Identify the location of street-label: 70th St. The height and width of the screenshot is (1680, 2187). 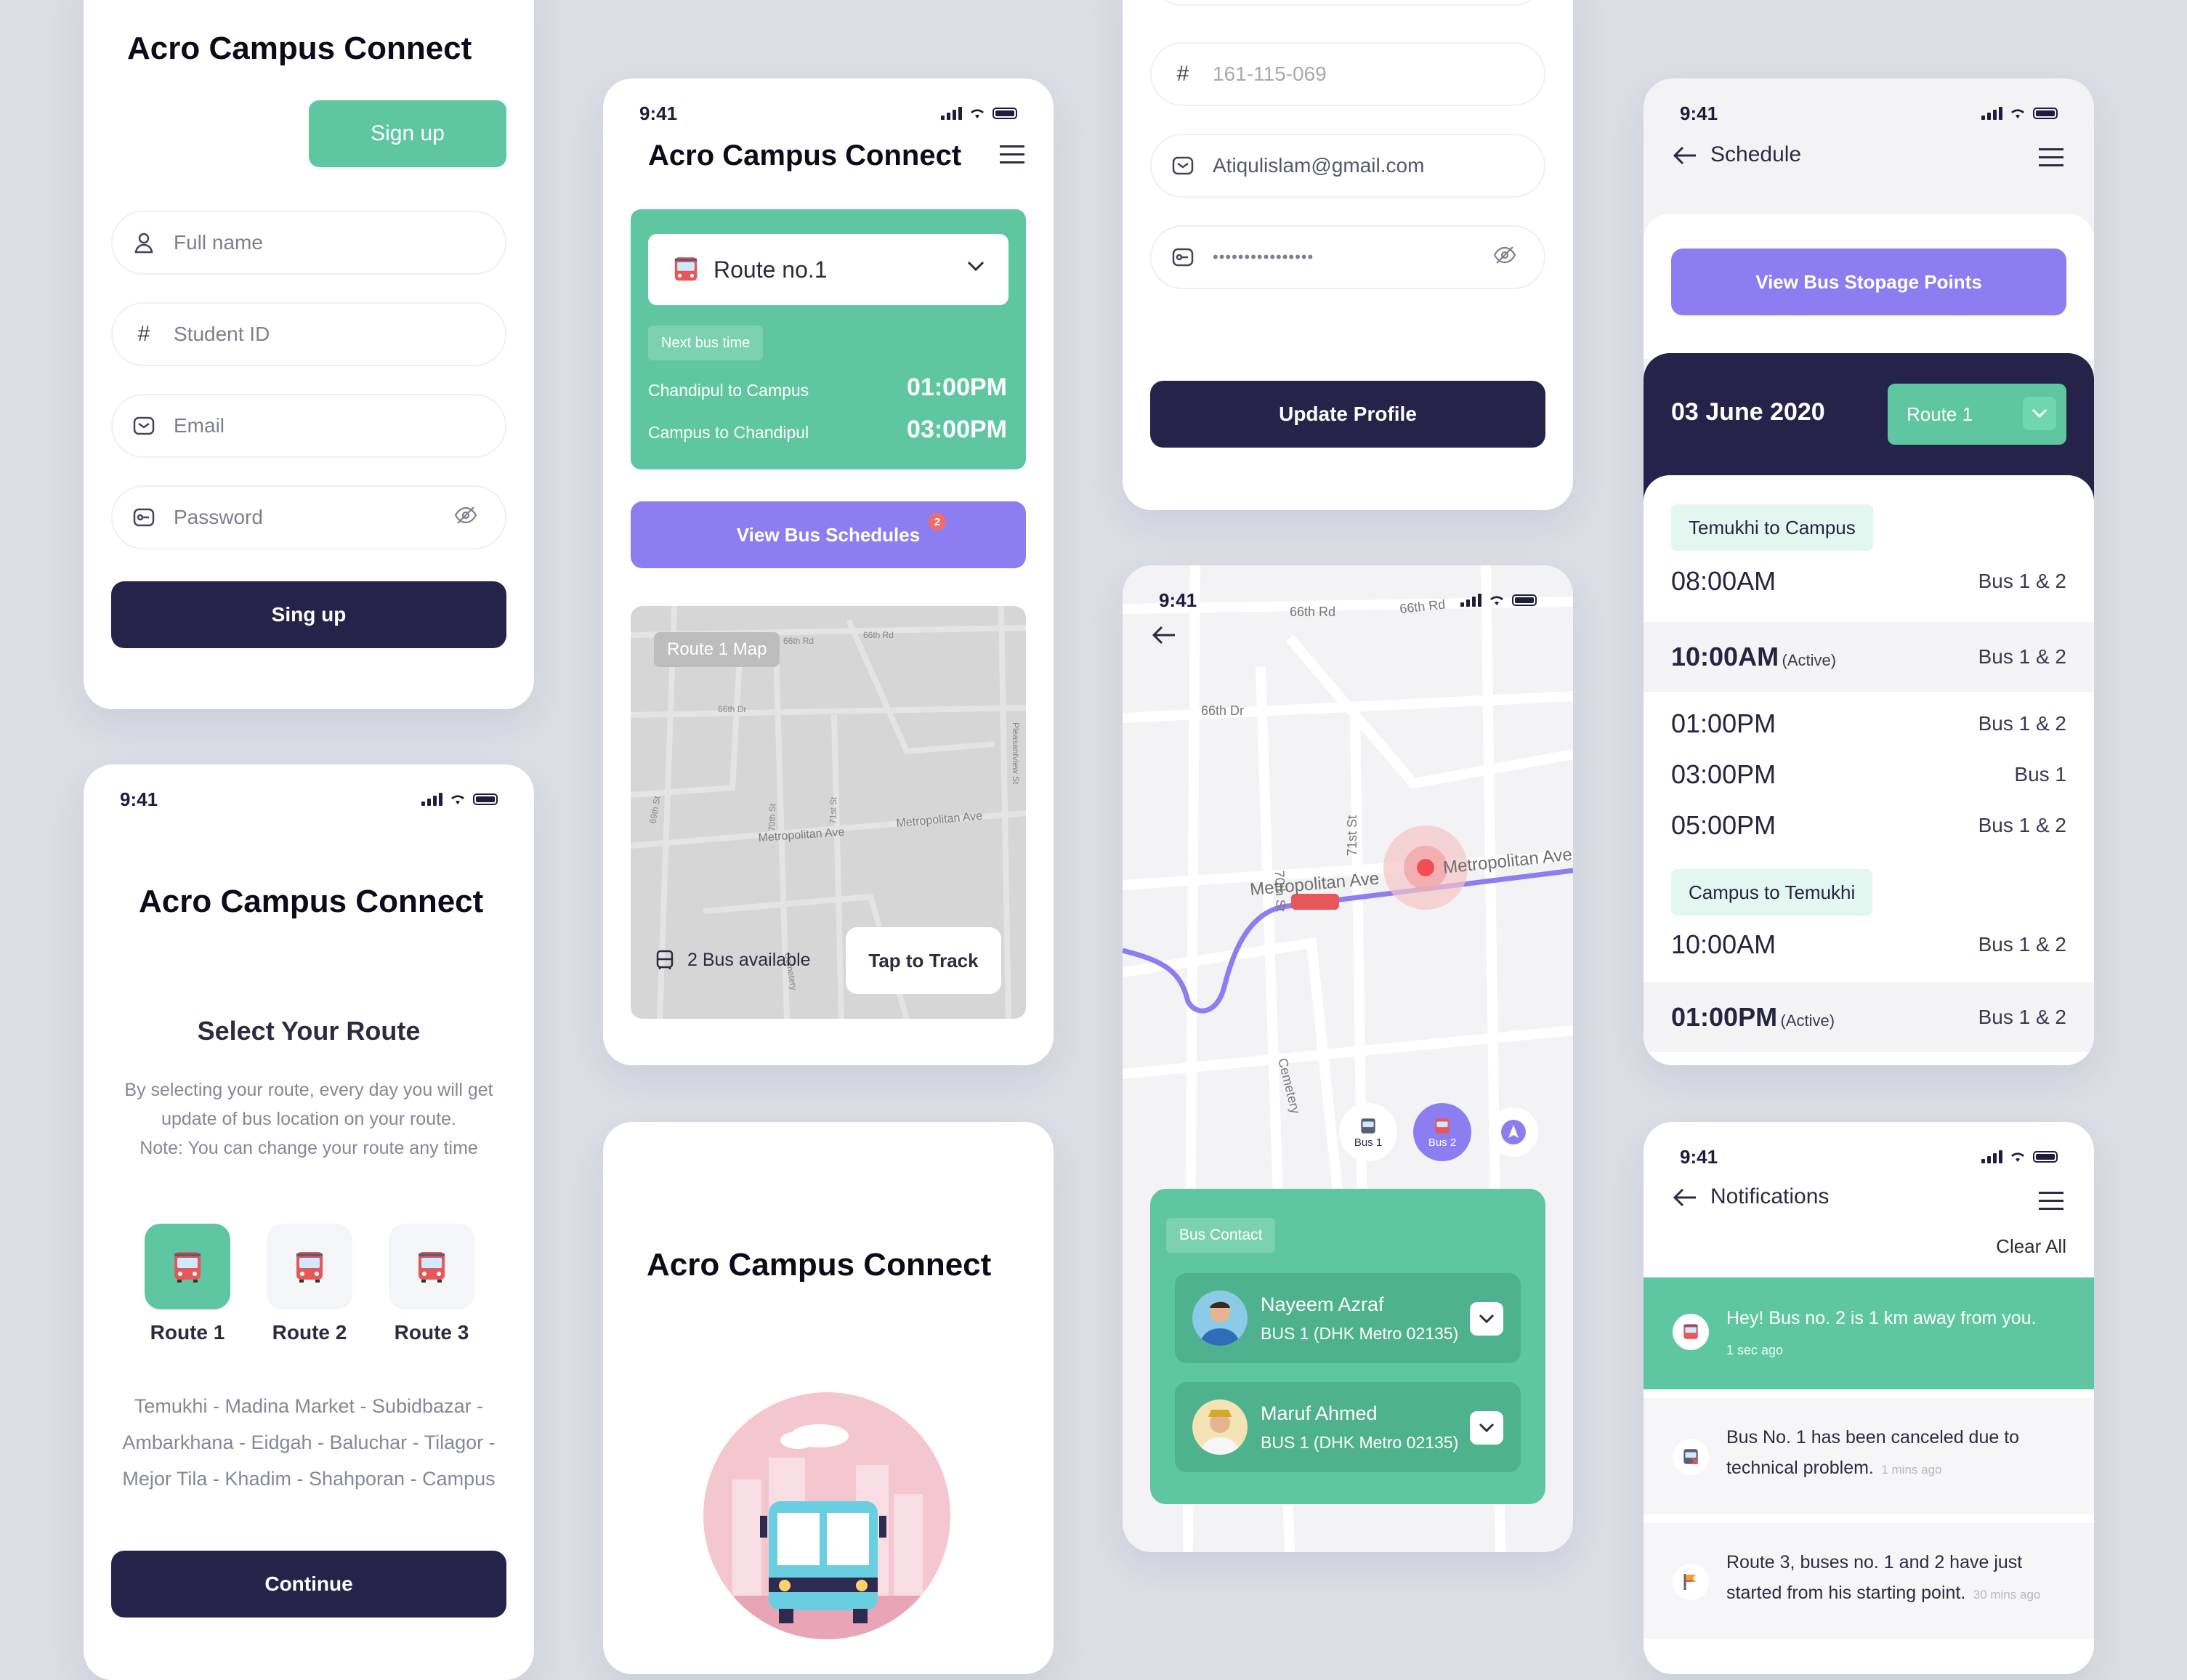
(772, 817).